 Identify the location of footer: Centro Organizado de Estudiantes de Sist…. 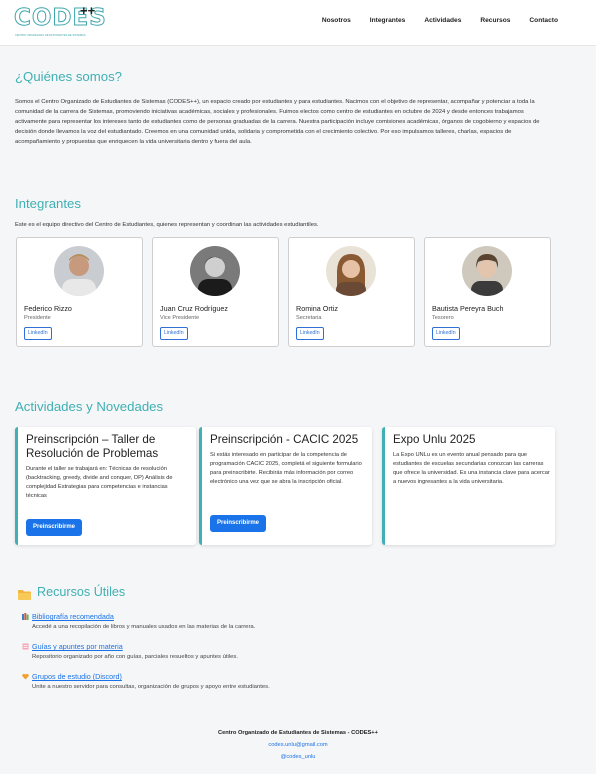
(298, 742).